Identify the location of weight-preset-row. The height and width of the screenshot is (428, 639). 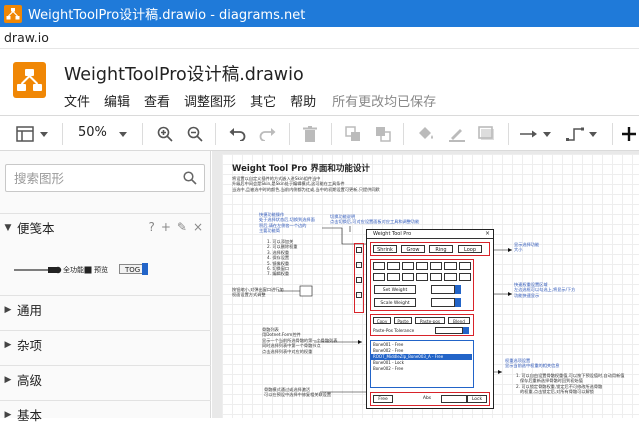
(422, 266).